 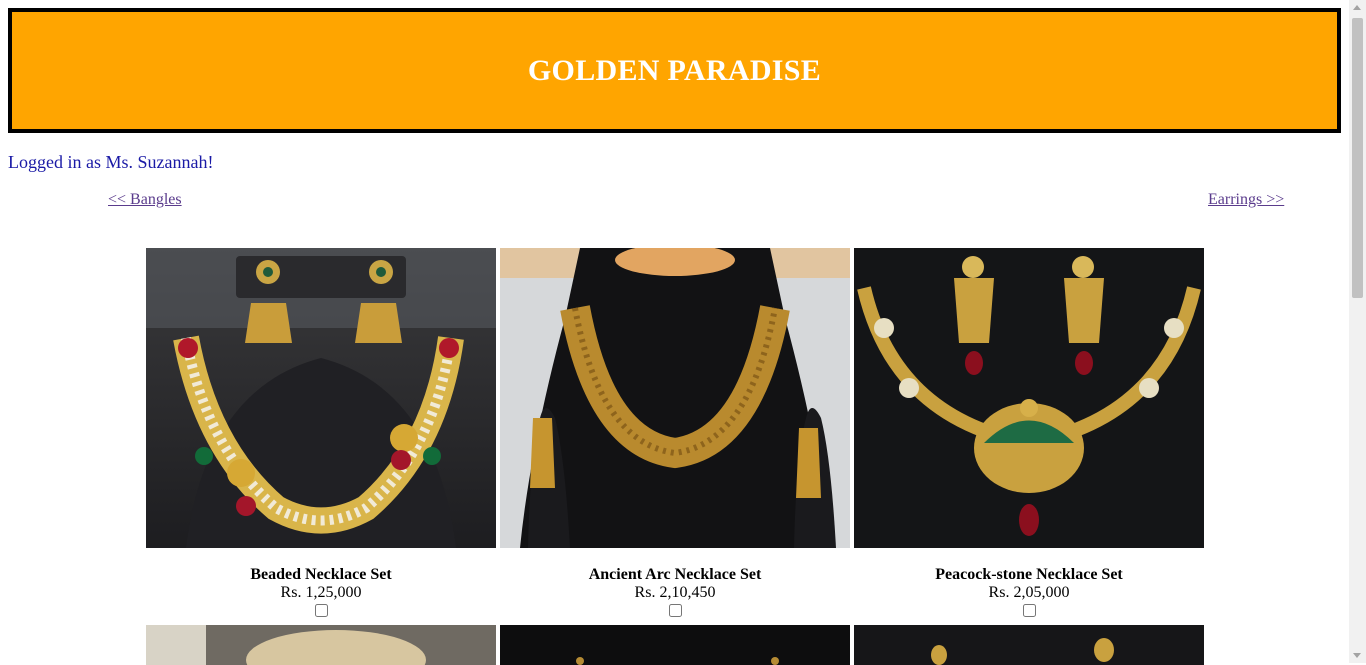 What do you see at coordinates (1029, 592) in the screenshot?
I see `product-price: Rs. 2,05,000` at bounding box center [1029, 592].